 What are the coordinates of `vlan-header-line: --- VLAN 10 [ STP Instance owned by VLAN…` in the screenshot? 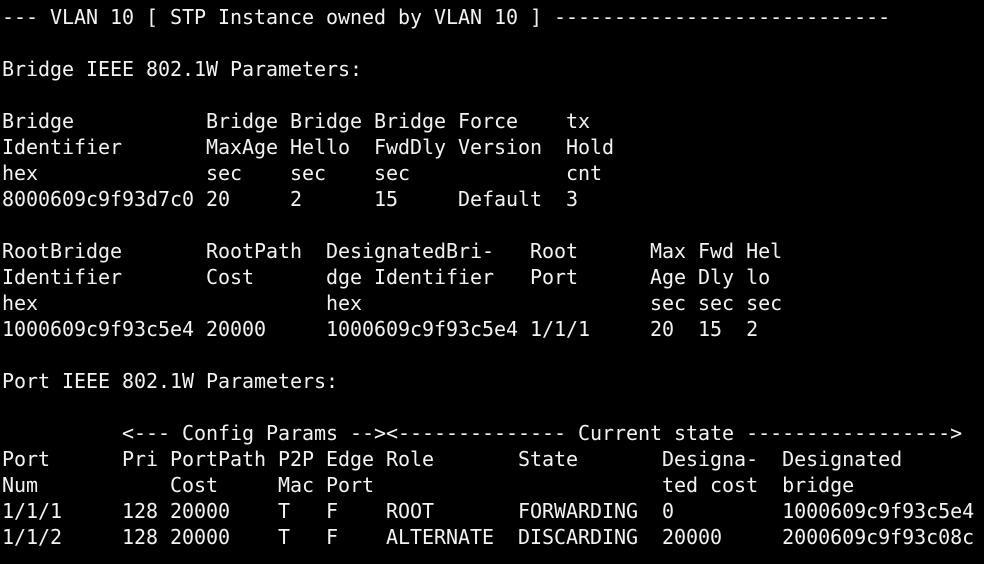 It's located at (446, 17).